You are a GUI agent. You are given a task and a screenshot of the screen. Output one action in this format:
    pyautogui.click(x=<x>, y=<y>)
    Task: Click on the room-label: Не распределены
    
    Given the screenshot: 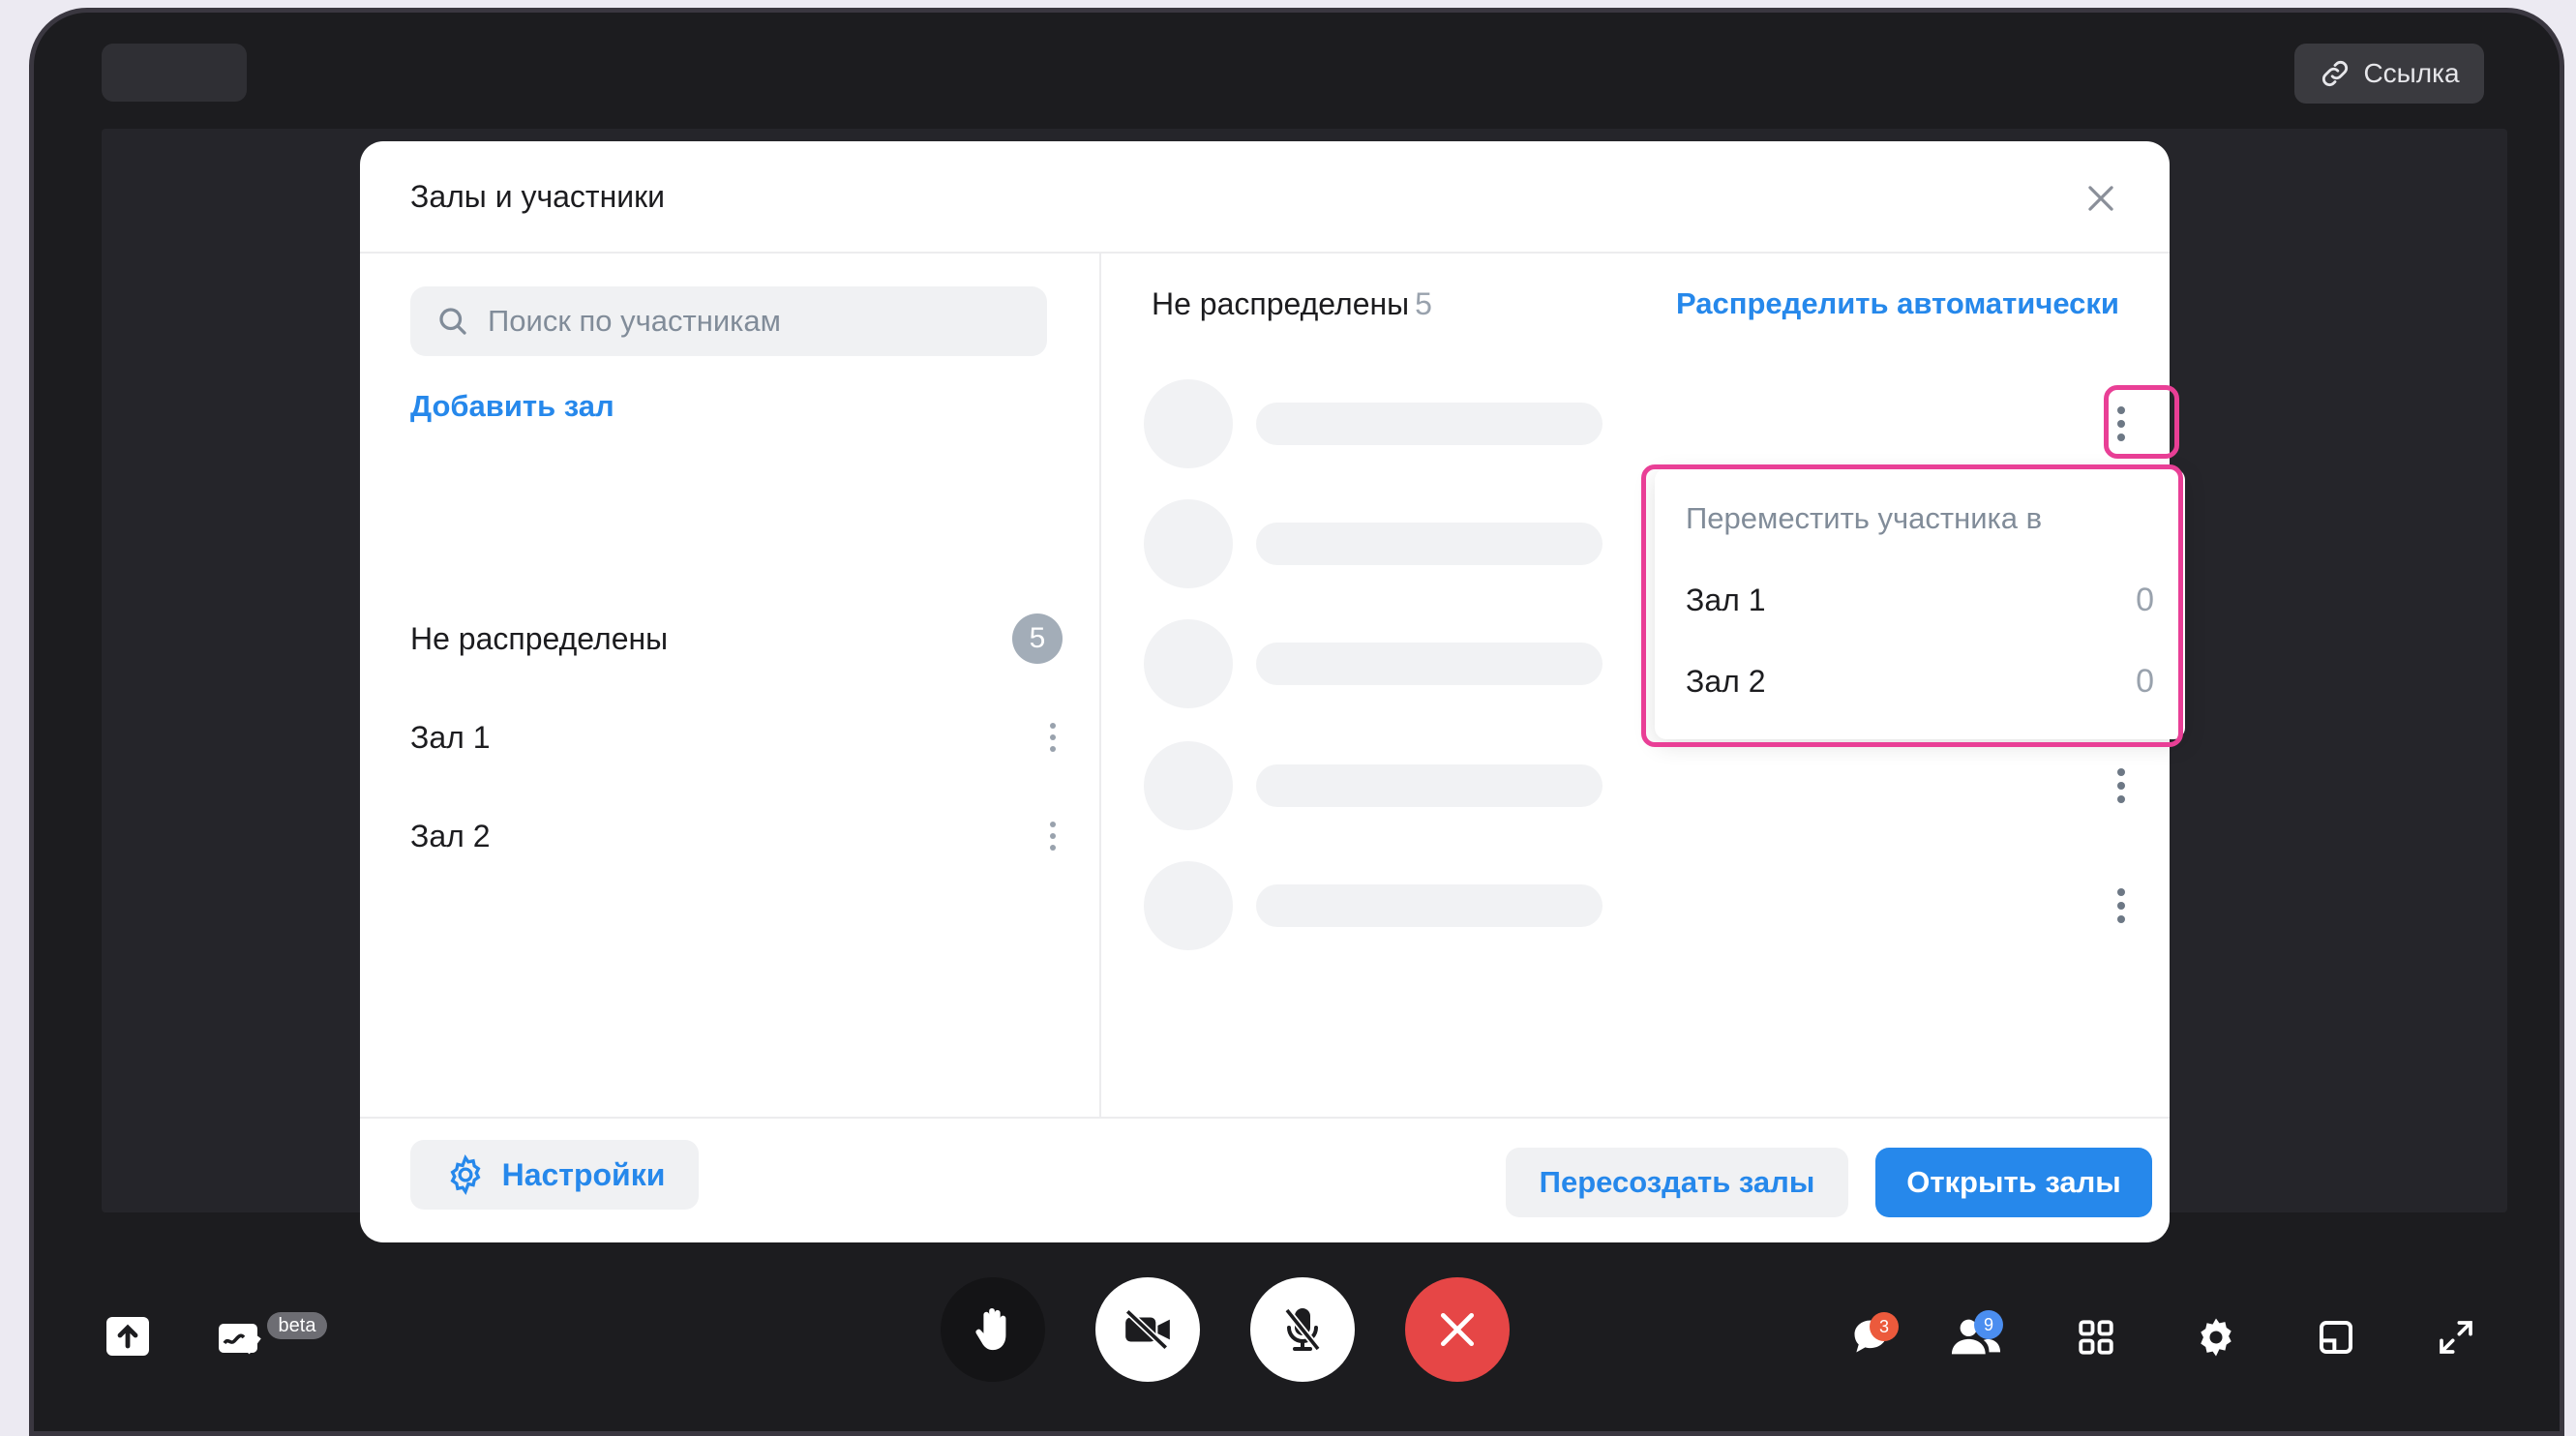 What is the action you would take?
    pyautogui.click(x=539, y=638)
    